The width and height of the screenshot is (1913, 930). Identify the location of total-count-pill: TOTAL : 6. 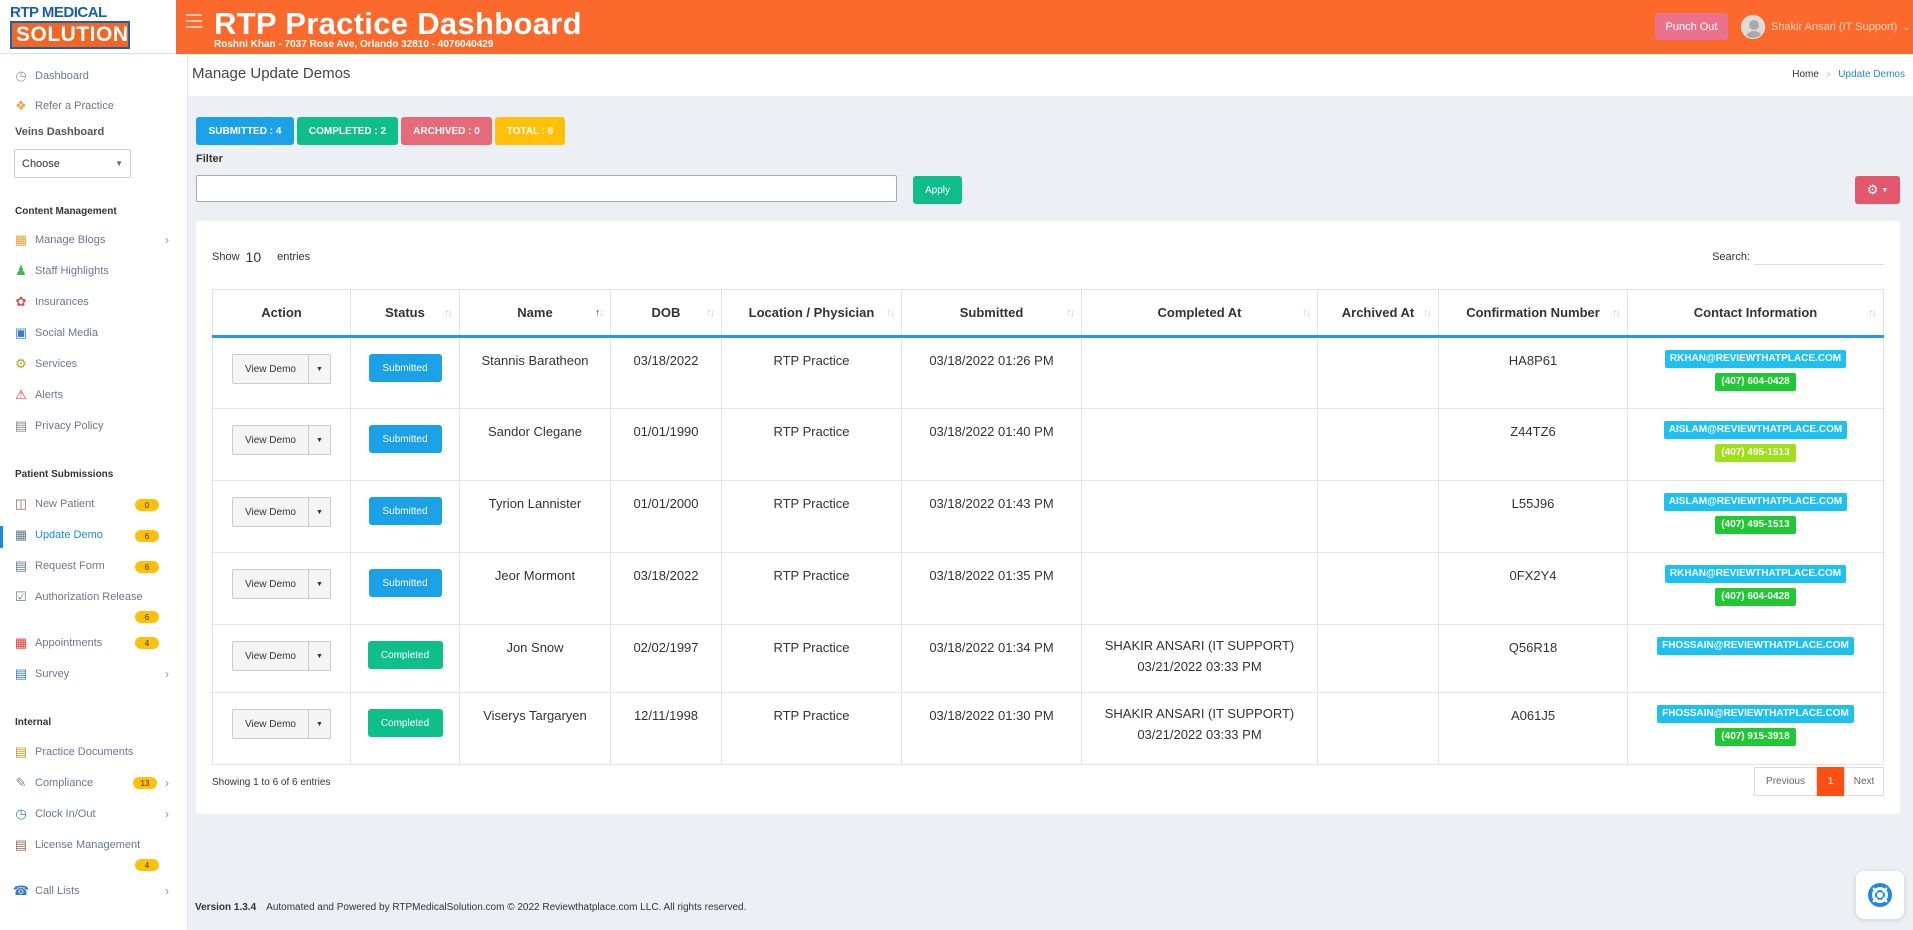
(530, 131).